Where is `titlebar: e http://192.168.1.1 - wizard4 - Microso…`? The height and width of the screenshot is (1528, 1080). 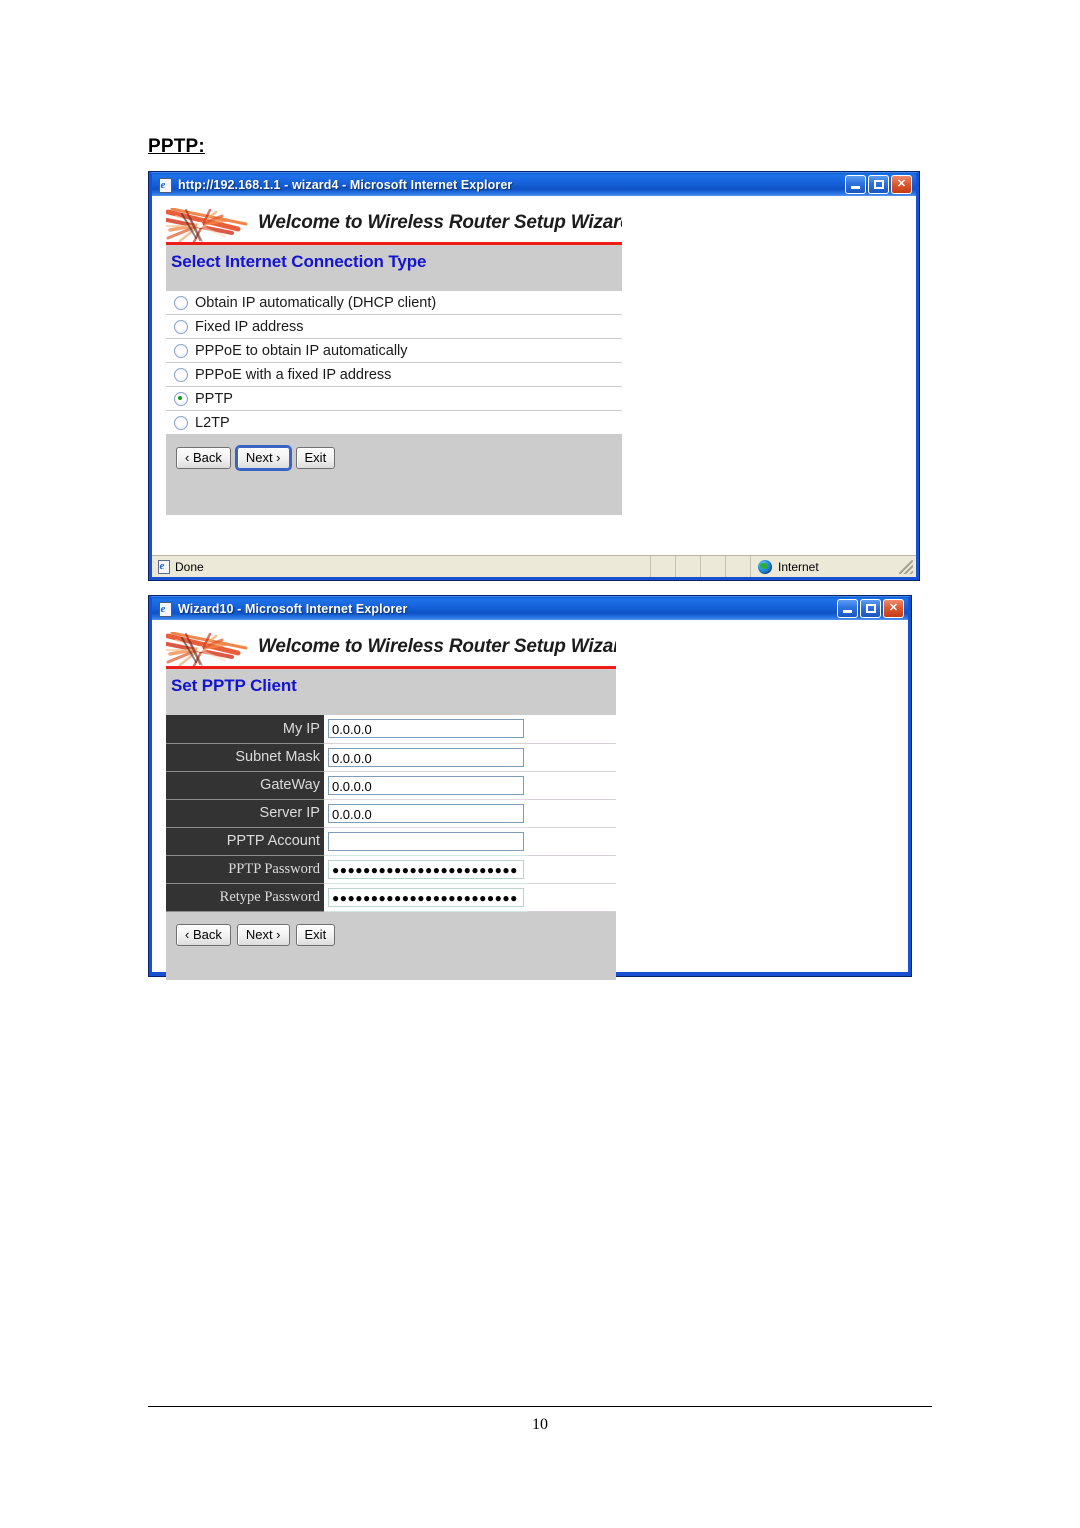 titlebar: e http://192.168.1.1 - wizard4 - Microso… is located at coordinates (534, 184).